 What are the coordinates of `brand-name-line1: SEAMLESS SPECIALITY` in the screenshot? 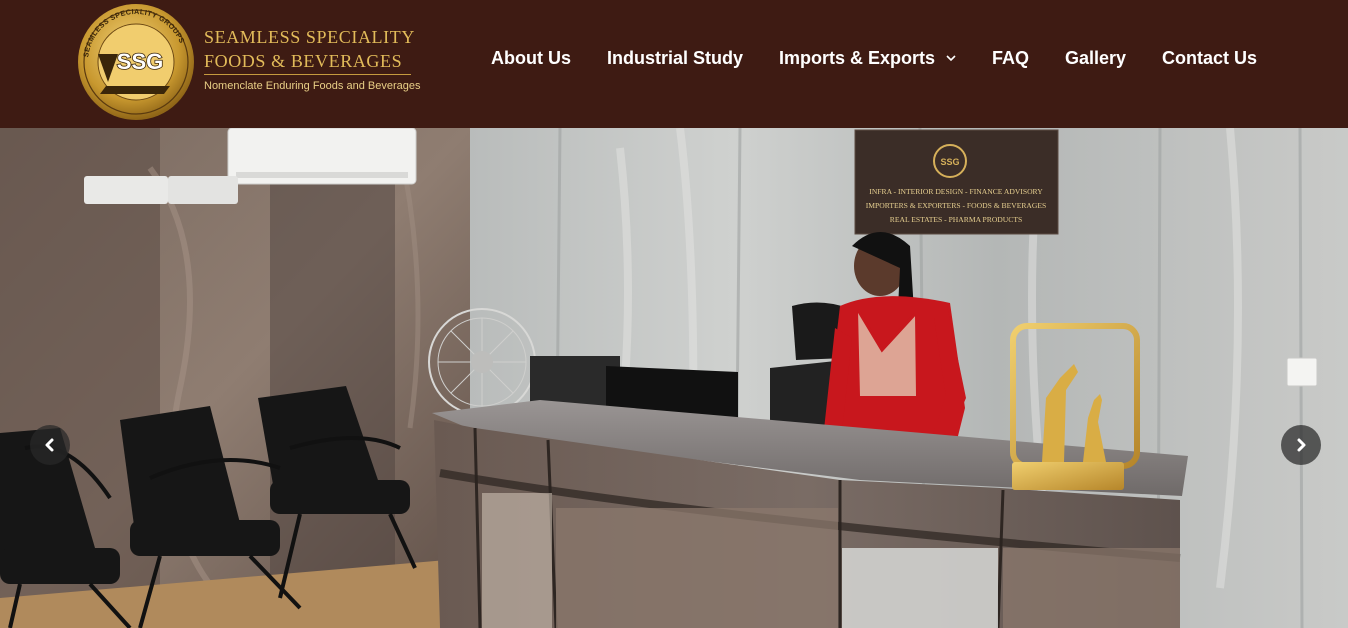 It's located at (309, 37).